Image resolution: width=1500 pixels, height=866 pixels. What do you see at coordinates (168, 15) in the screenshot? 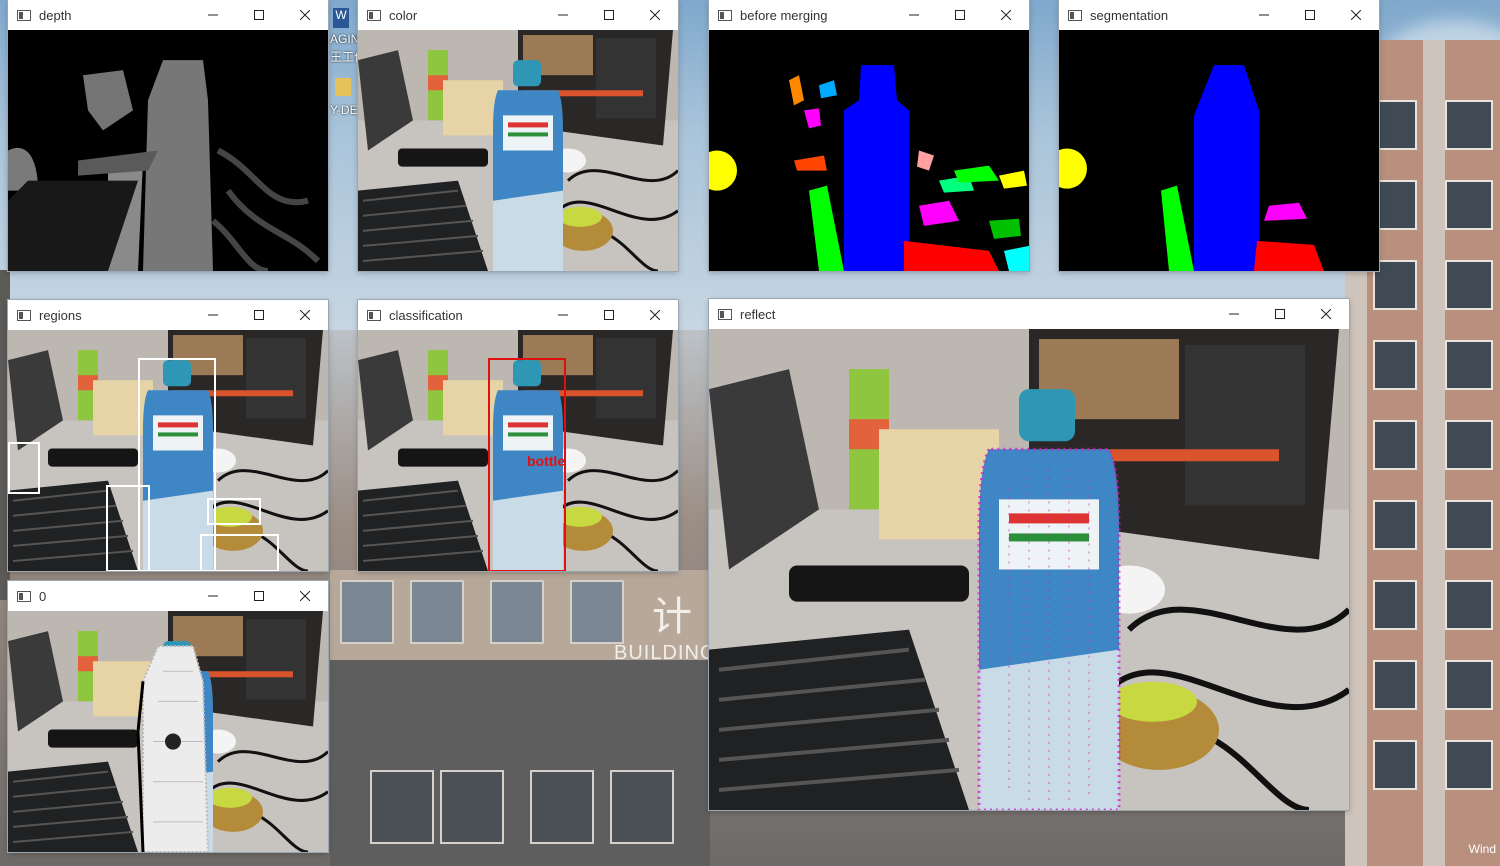
I see `titlebar: depth` at bounding box center [168, 15].